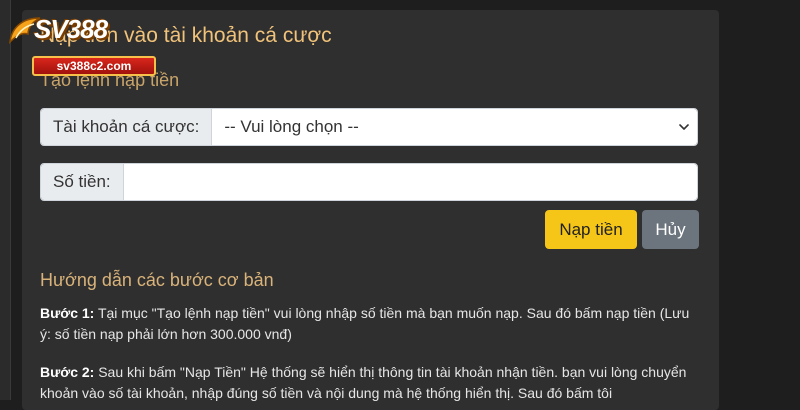 The image size is (800, 410). I want to click on account-select-group: Tài khoản cá cược: -- Vui lòng chọn --, so click(369, 127).